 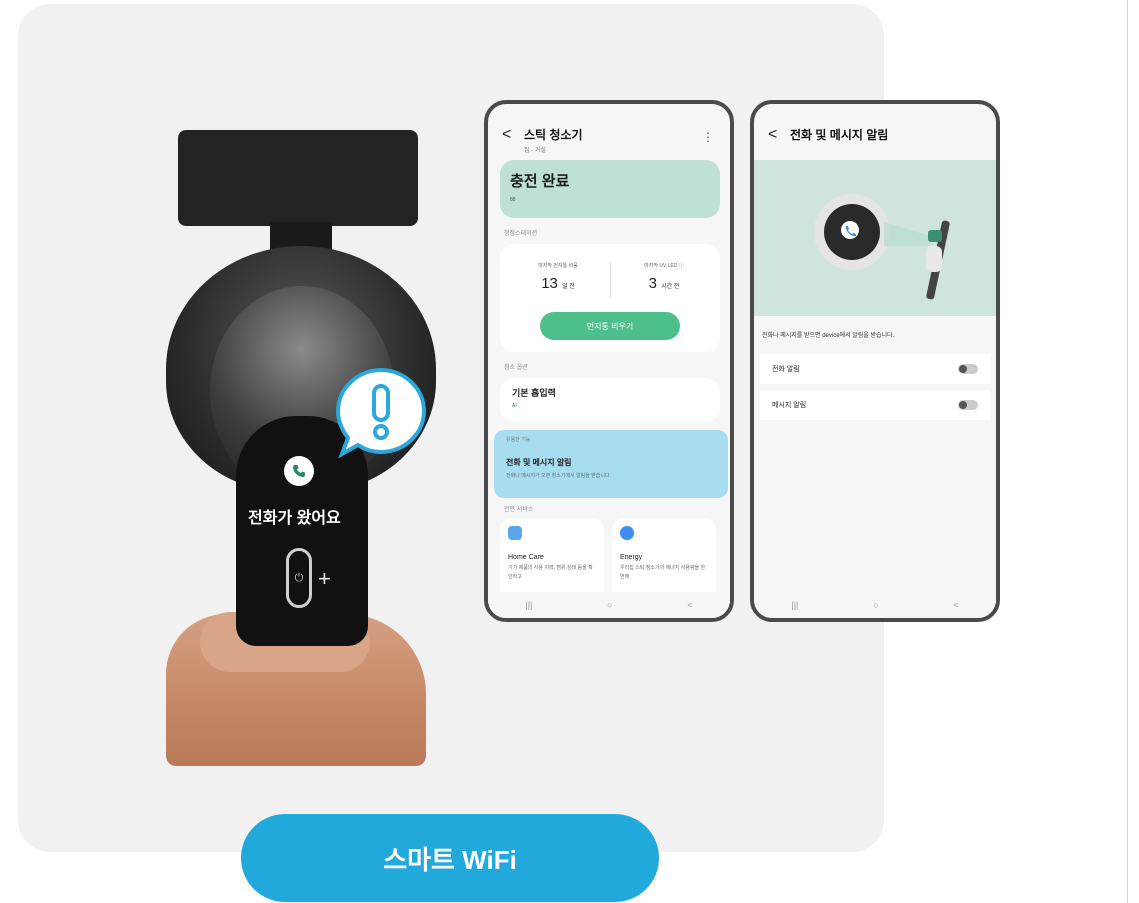 What do you see at coordinates (558, 476) in the screenshot?
I see `notice-subtitle: 전화나 메시지가 오면 청소기에서 알림을 받습니다.` at bounding box center [558, 476].